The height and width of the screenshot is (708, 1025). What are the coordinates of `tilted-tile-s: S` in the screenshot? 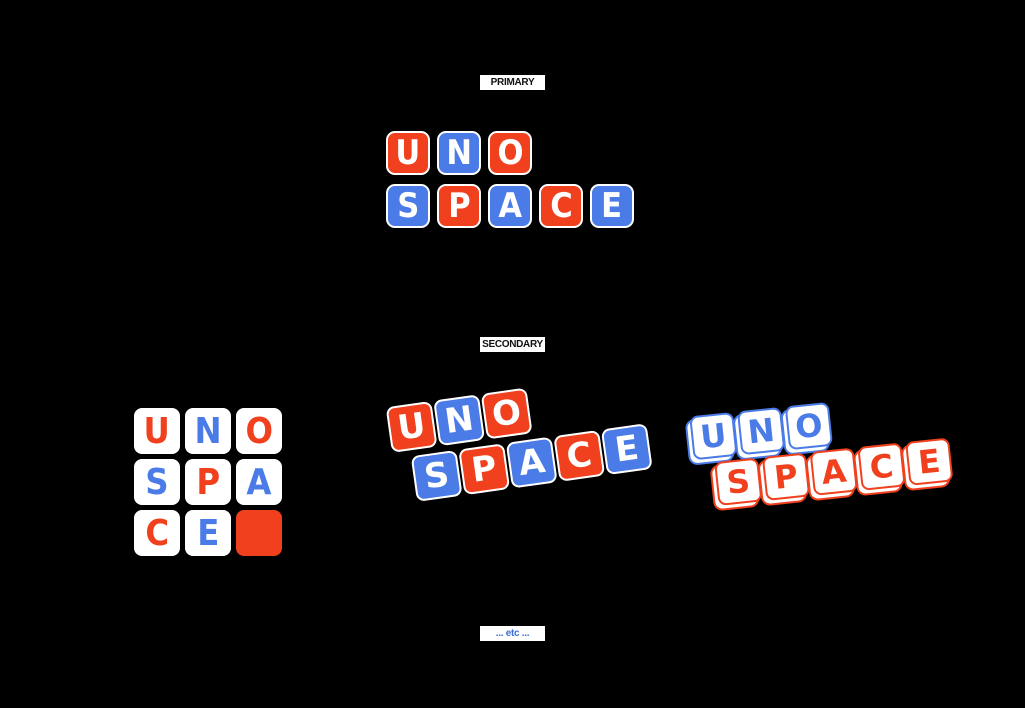 It's located at (436, 475).